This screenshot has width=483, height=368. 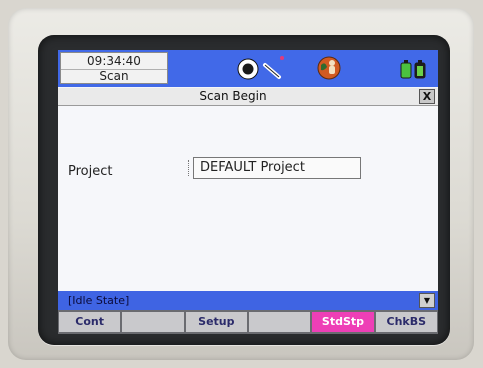 I want to click on globe-person-icon, so click(x=329, y=68).